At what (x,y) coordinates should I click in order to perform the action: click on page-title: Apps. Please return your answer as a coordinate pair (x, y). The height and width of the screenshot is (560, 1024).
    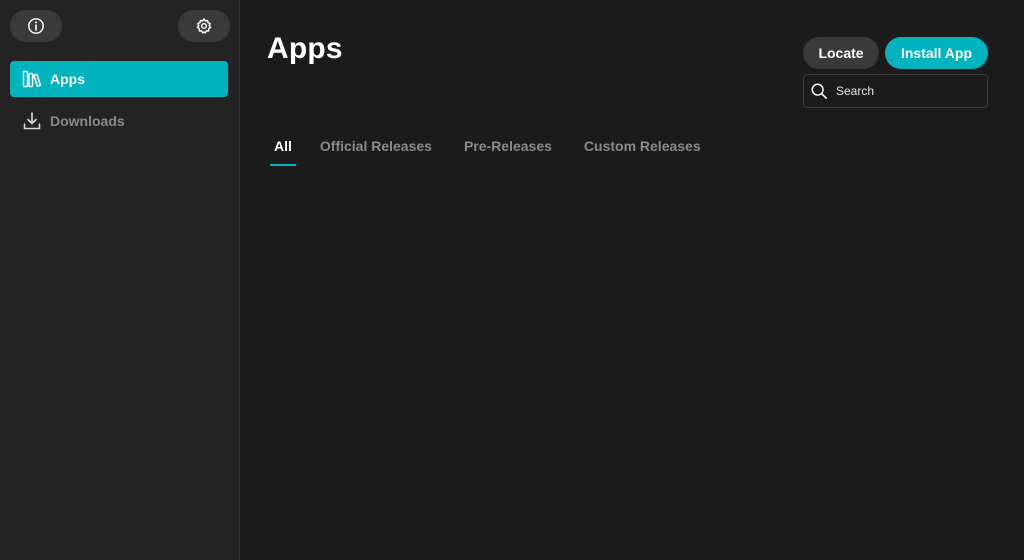
    Looking at the image, I should click on (305, 48).